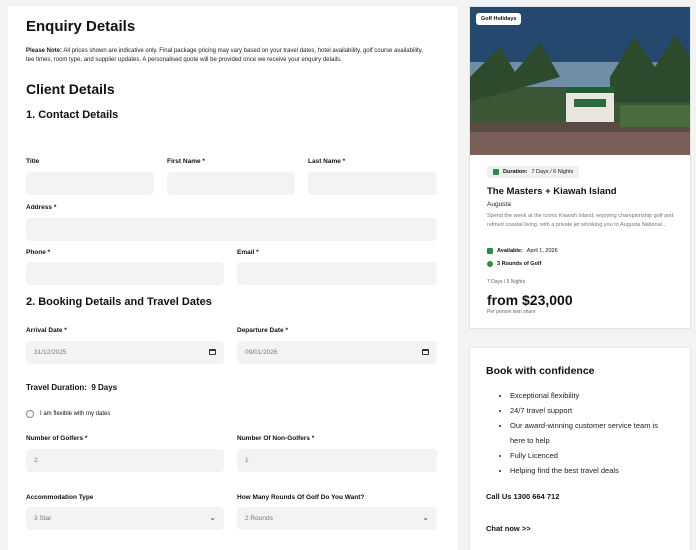  Describe the element at coordinates (276, 438) in the screenshot. I see `non-golfers-label: Number Of Non-Golfers *` at that location.